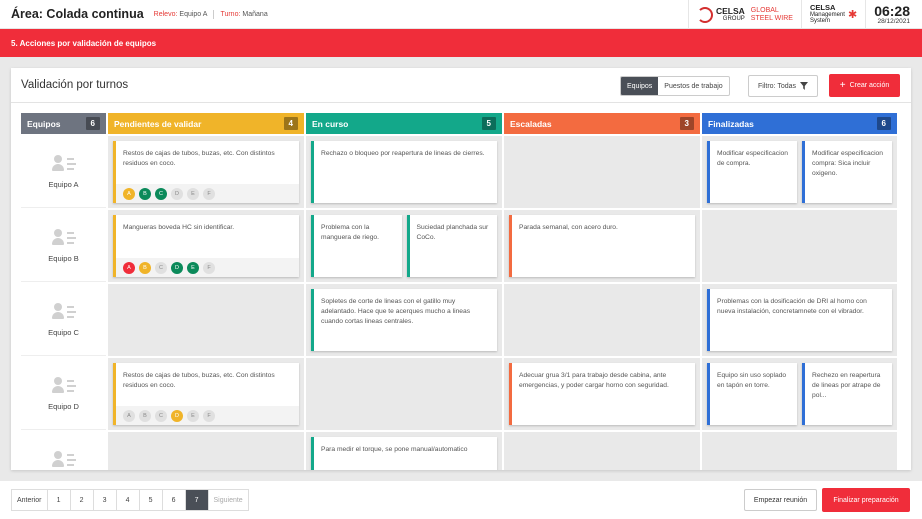 The height and width of the screenshot is (519, 922). What do you see at coordinates (165, 14) in the screenshot?
I see `relevo-key: Relevo:` at bounding box center [165, 14].